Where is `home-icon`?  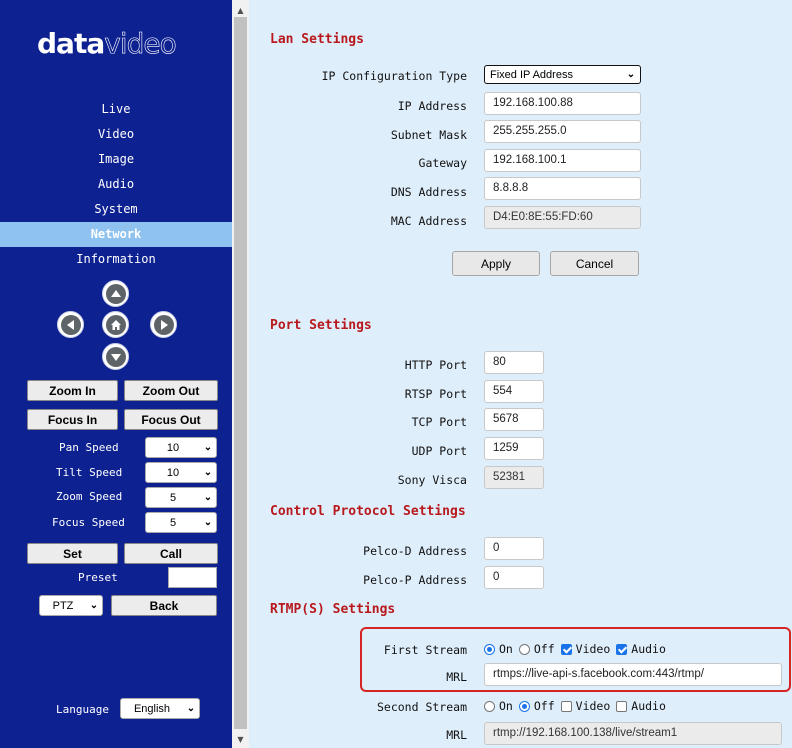 home-icon is located at coordinates (115, 324).